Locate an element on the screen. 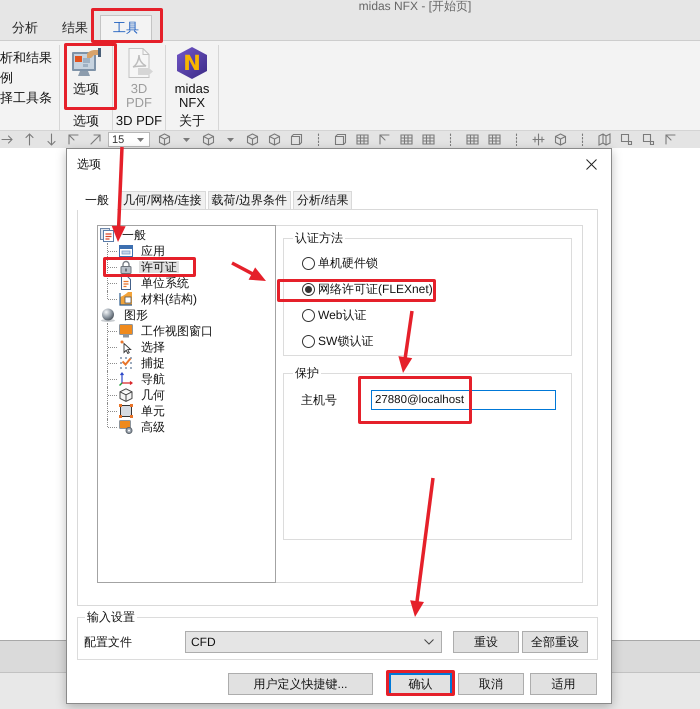  profile-dropdown: CFD is located at coordinates (313, 642).